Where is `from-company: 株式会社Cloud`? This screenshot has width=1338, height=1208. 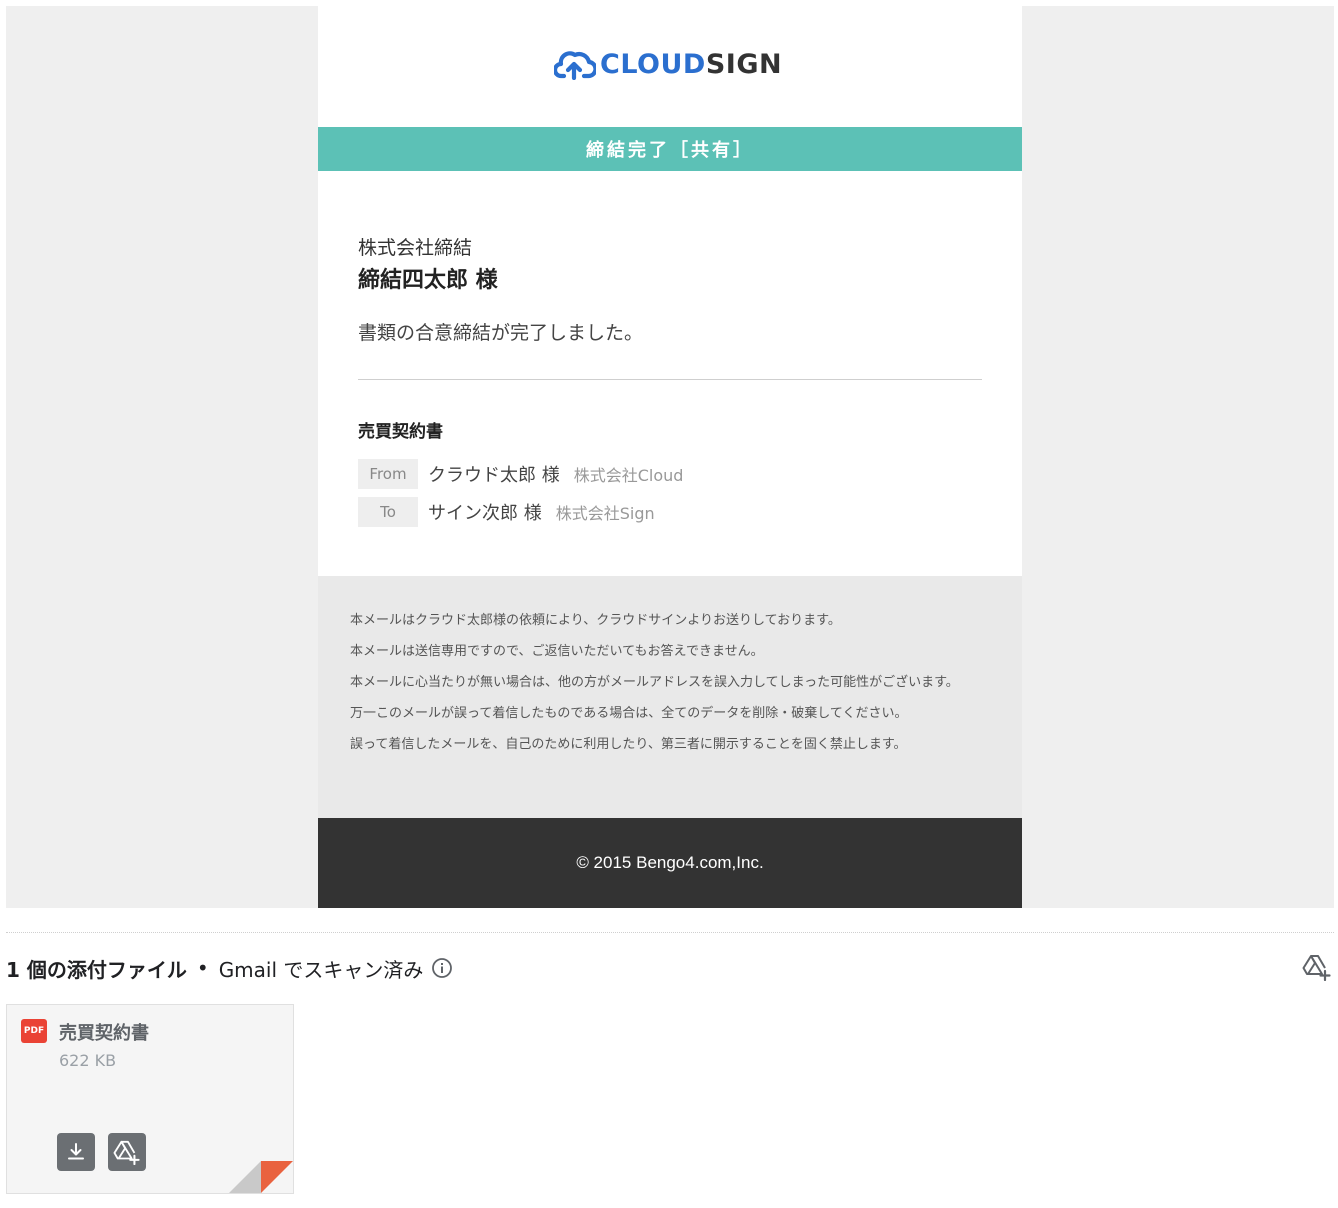
from-company: 株式会社Cloud is located at coordinates (628, 475).